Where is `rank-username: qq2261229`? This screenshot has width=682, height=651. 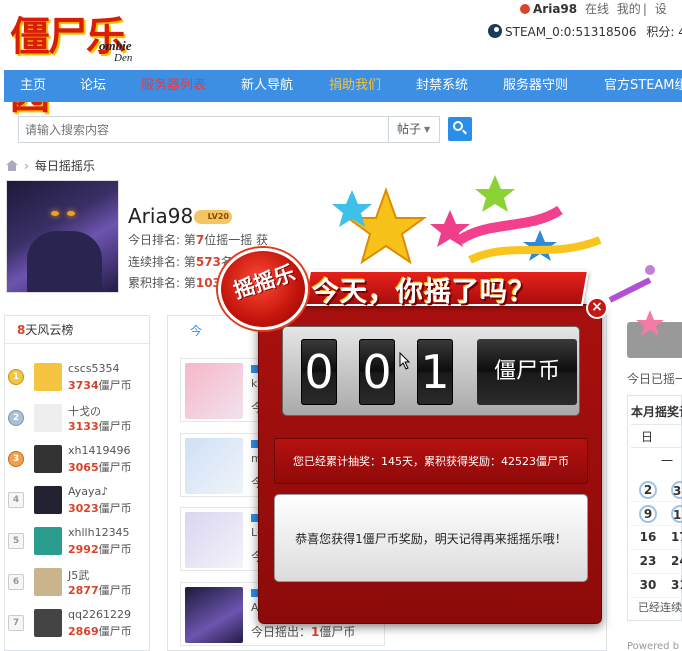
rank-username: qq2261229 is located at coordinates (99, 614).